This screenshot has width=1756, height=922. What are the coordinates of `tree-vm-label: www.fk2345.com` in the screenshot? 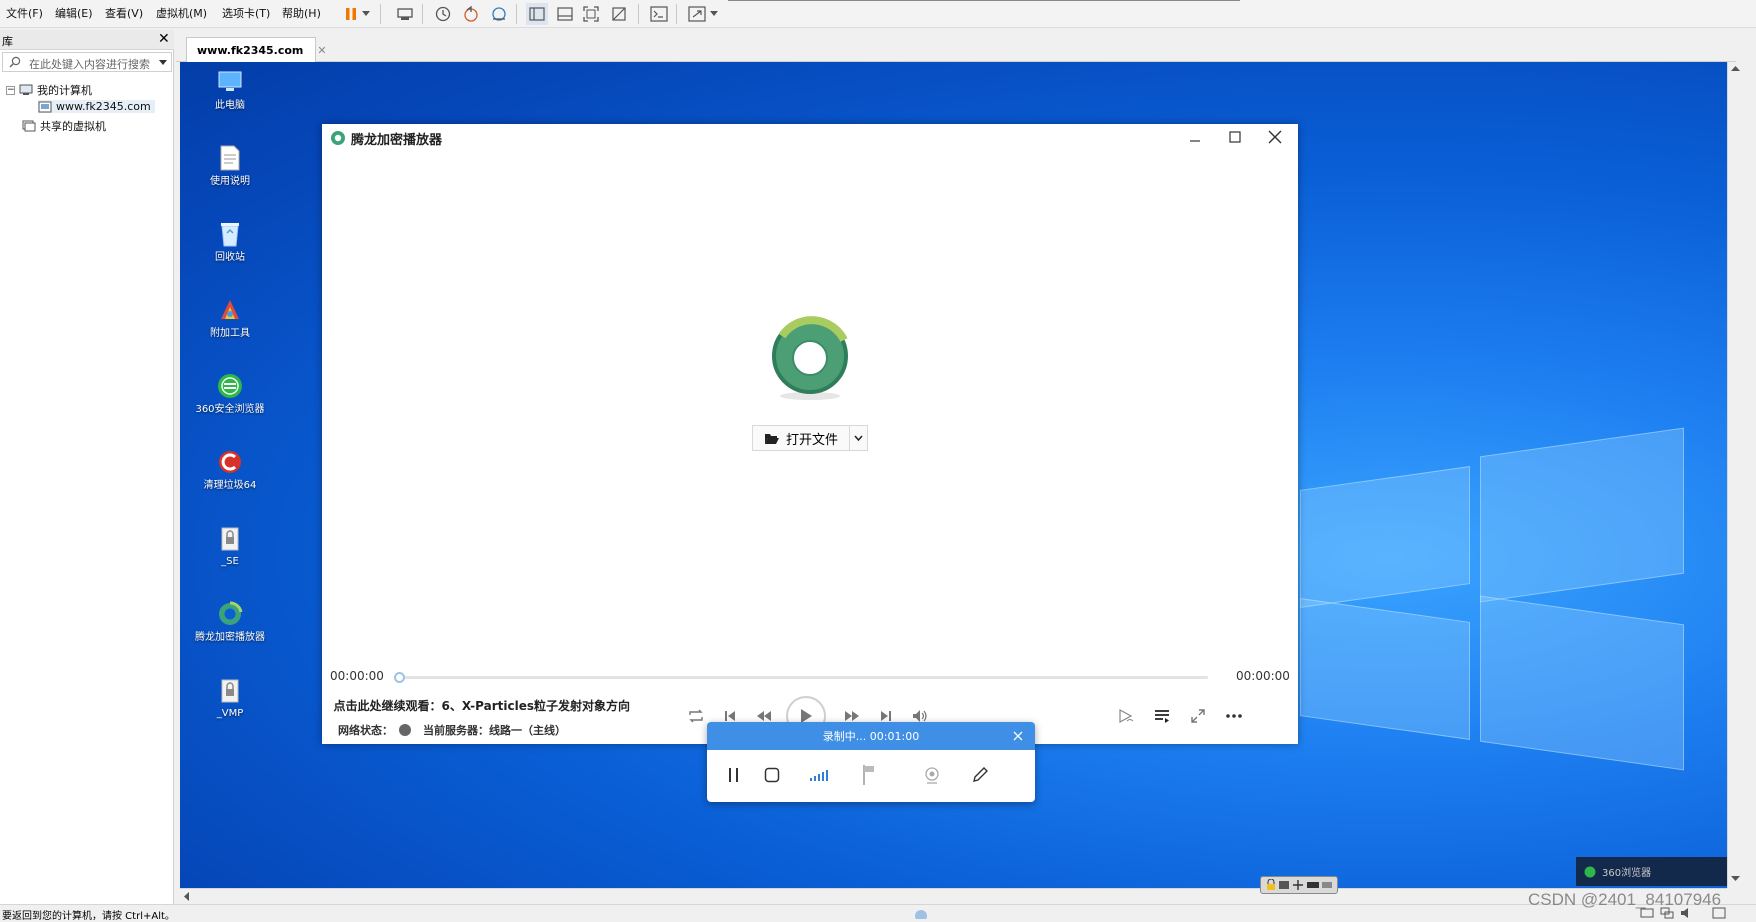 It's located at (103, 106).